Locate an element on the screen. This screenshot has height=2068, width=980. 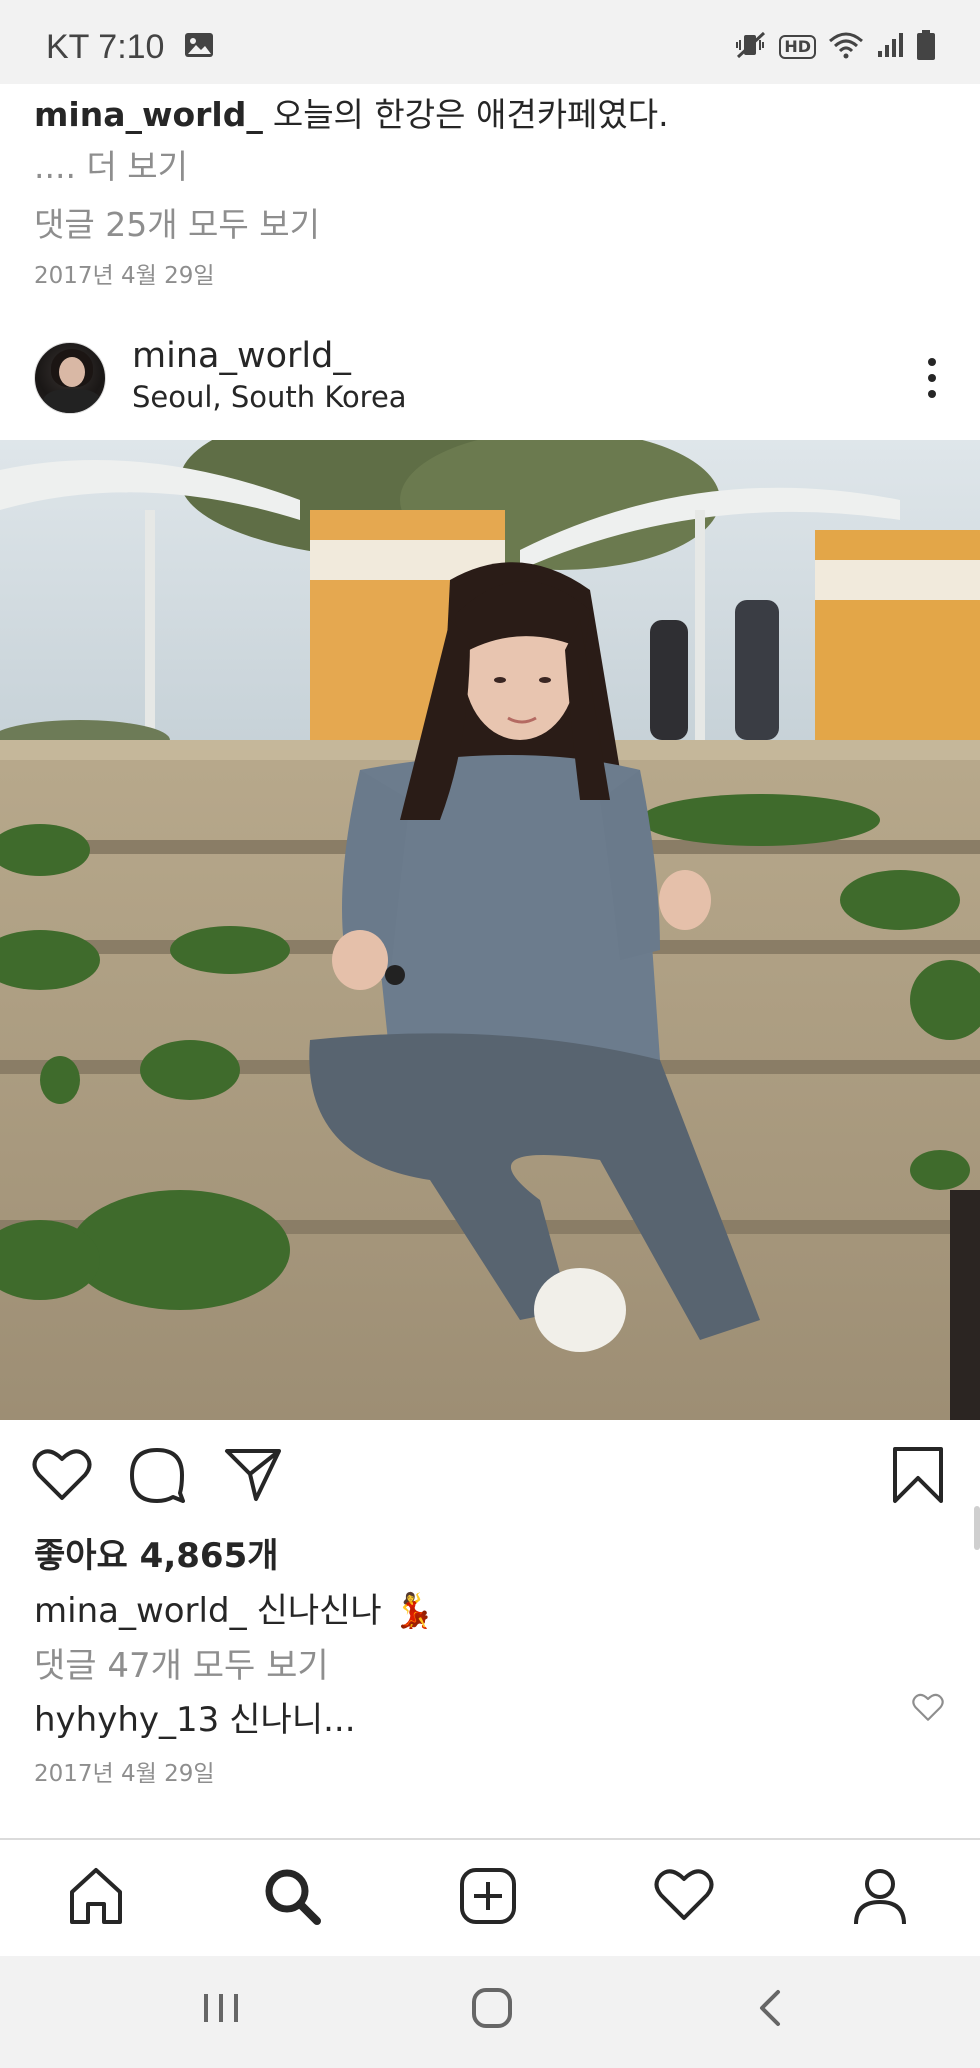
signal-icon is located at coordinates (890, 47).